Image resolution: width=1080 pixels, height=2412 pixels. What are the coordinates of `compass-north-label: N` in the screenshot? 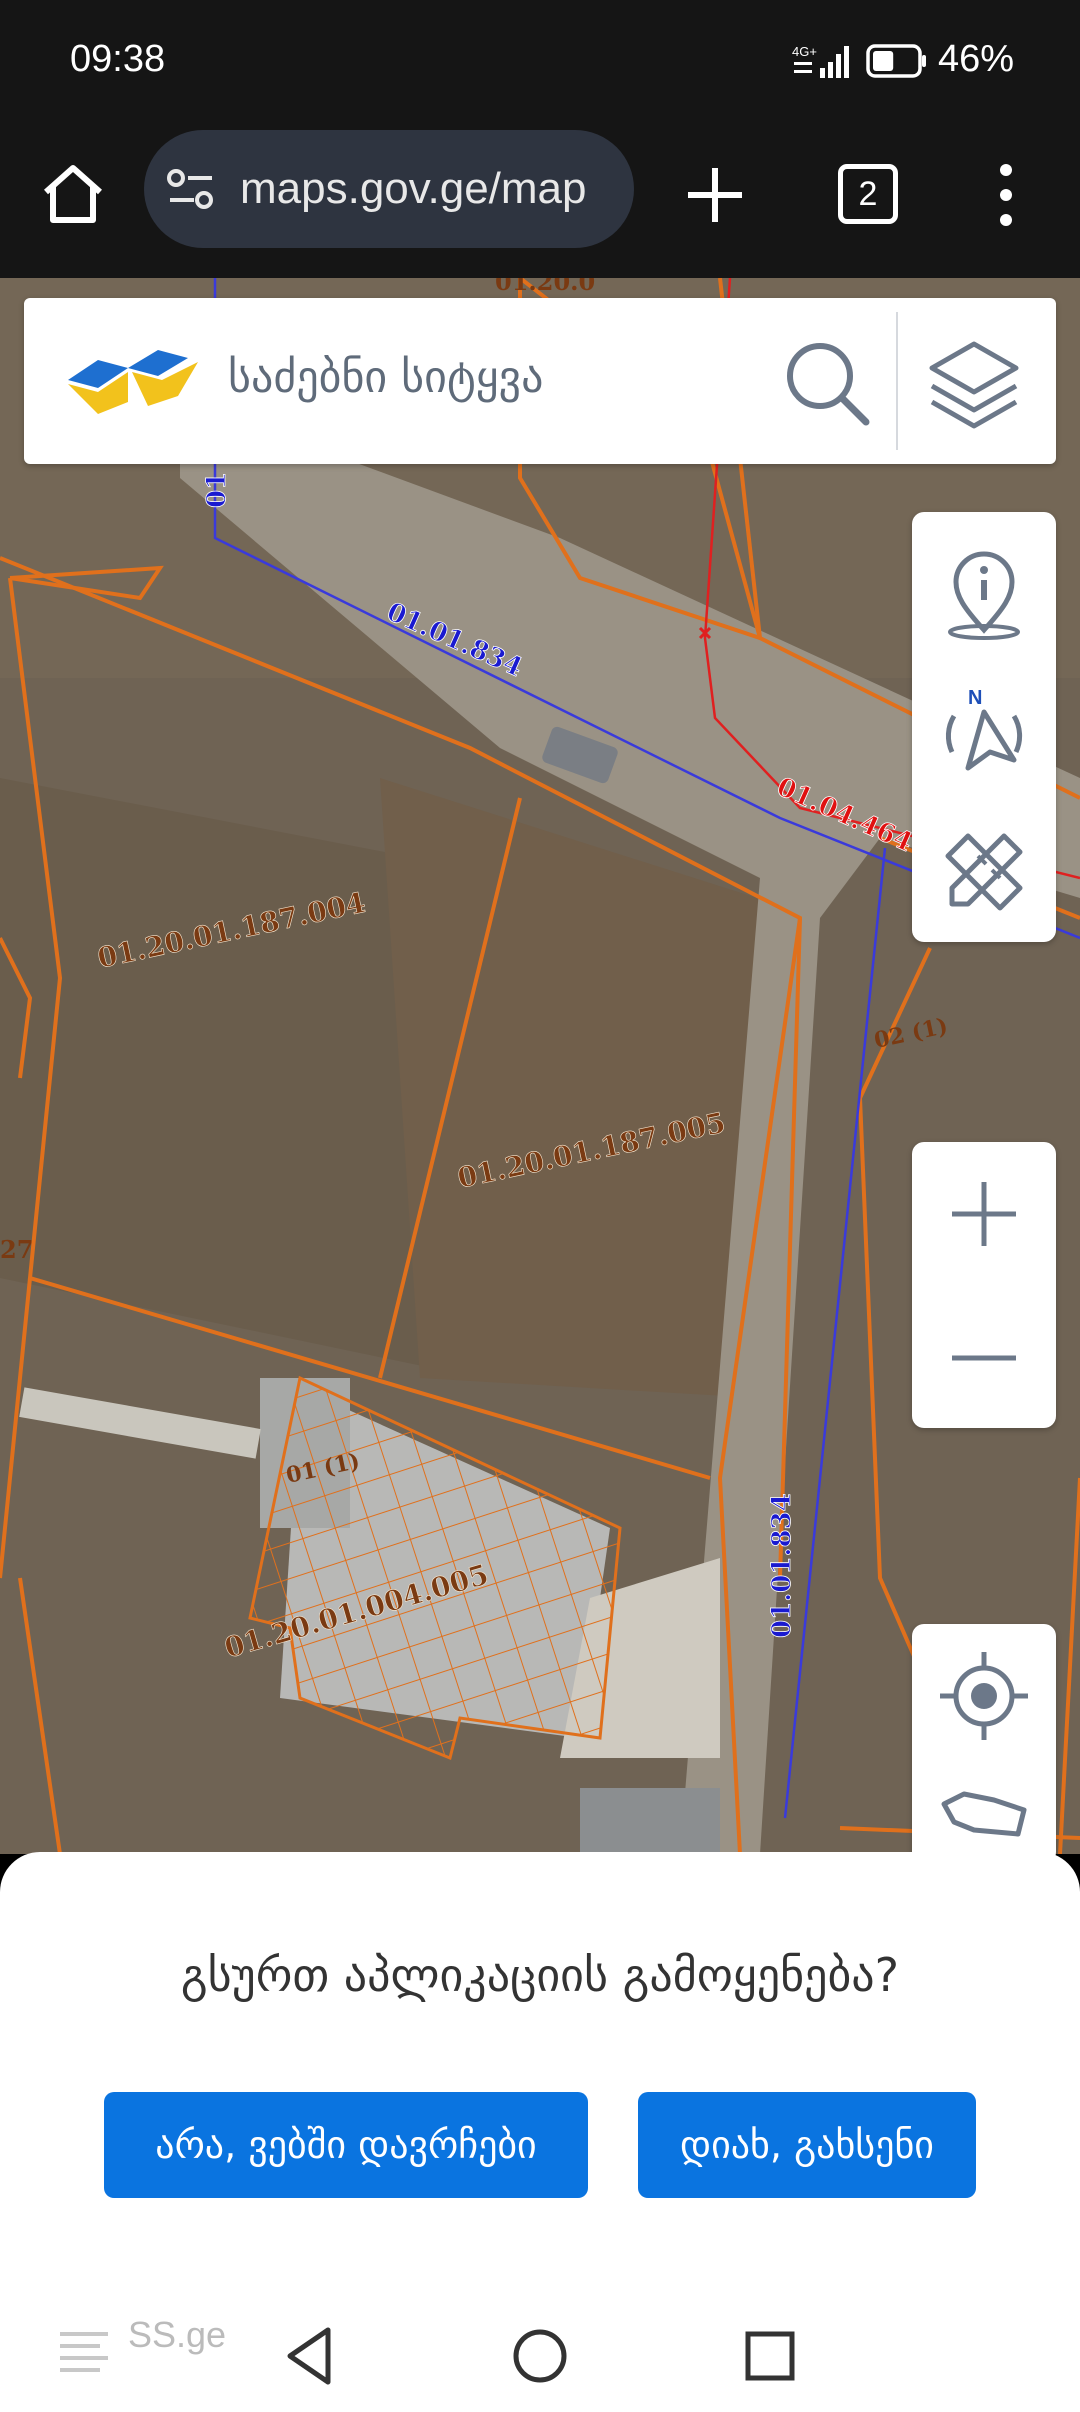 It's located at (975, 698).